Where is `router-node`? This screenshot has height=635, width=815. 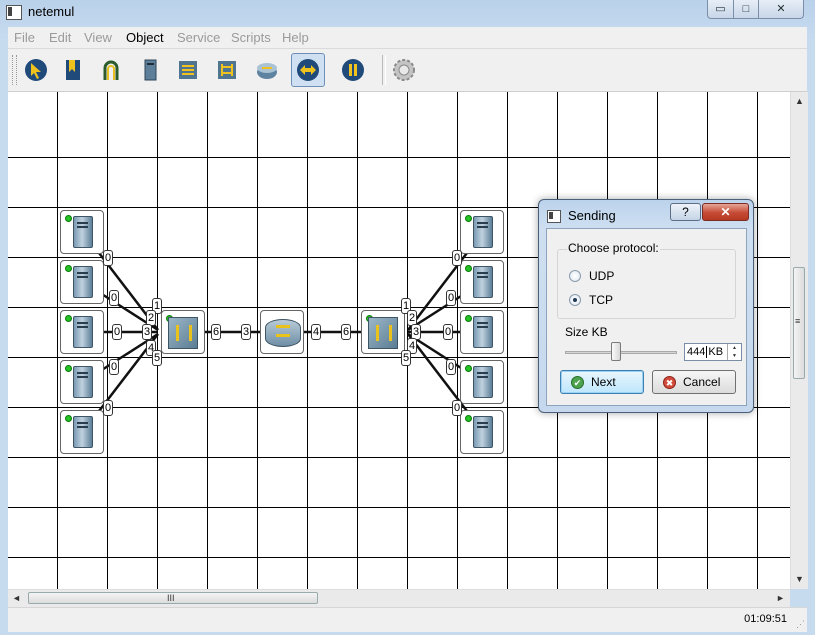
router-node is located at coordinates (282, 332).